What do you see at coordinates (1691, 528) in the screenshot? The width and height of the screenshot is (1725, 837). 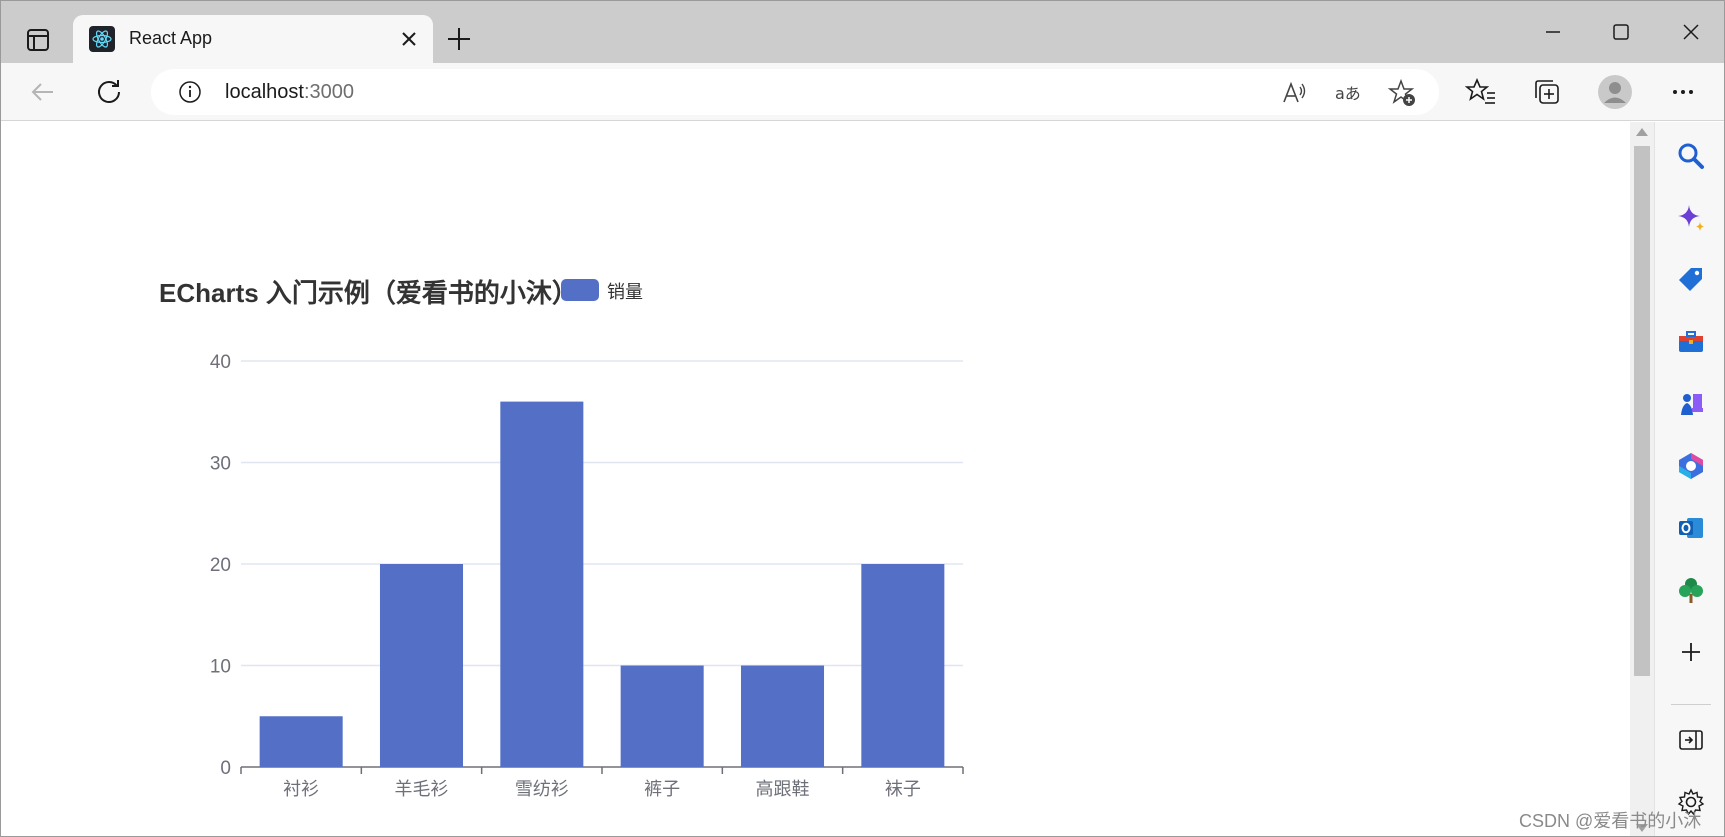 I see `outlook-icon` at bounding box center [1691, 528].